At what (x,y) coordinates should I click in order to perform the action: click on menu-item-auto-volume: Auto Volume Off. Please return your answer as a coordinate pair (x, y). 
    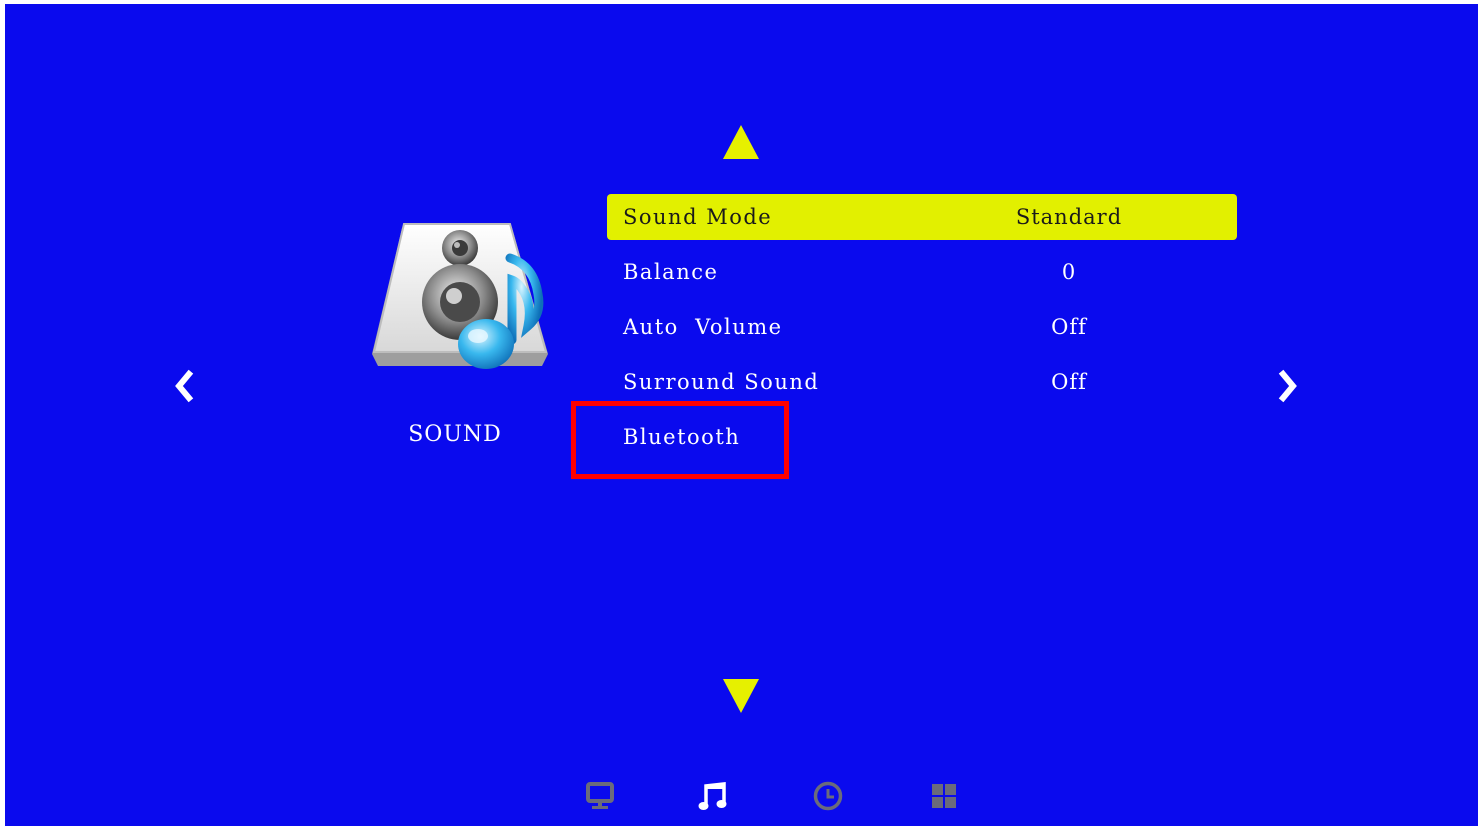
    Looking at the image, I should click on (922, 327).